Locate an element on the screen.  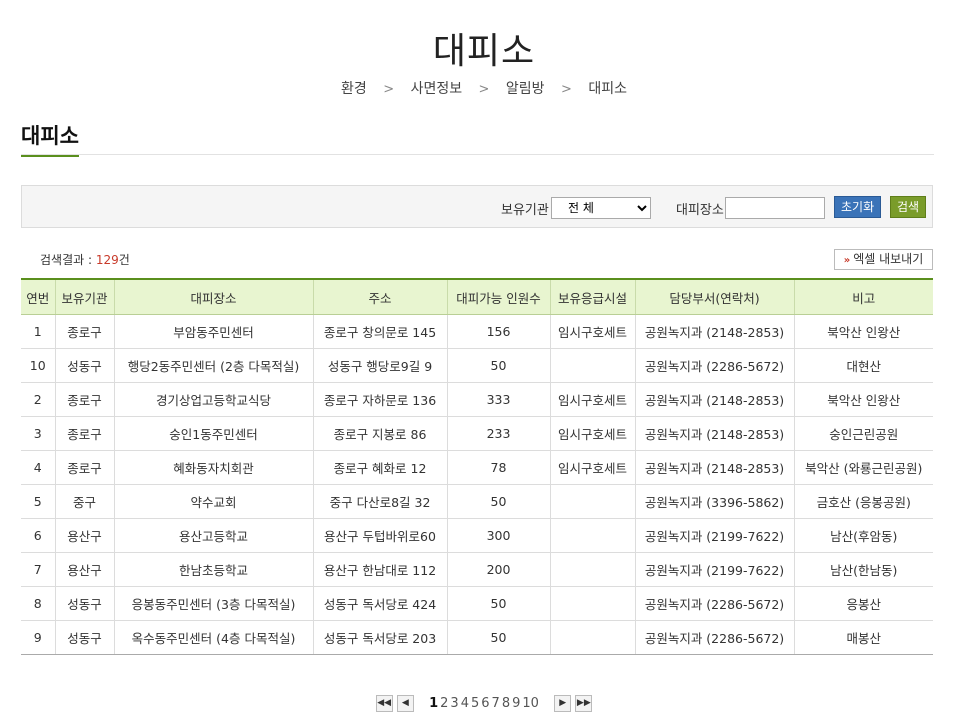
table-cell: 2 is located at coordinates (38, 399).